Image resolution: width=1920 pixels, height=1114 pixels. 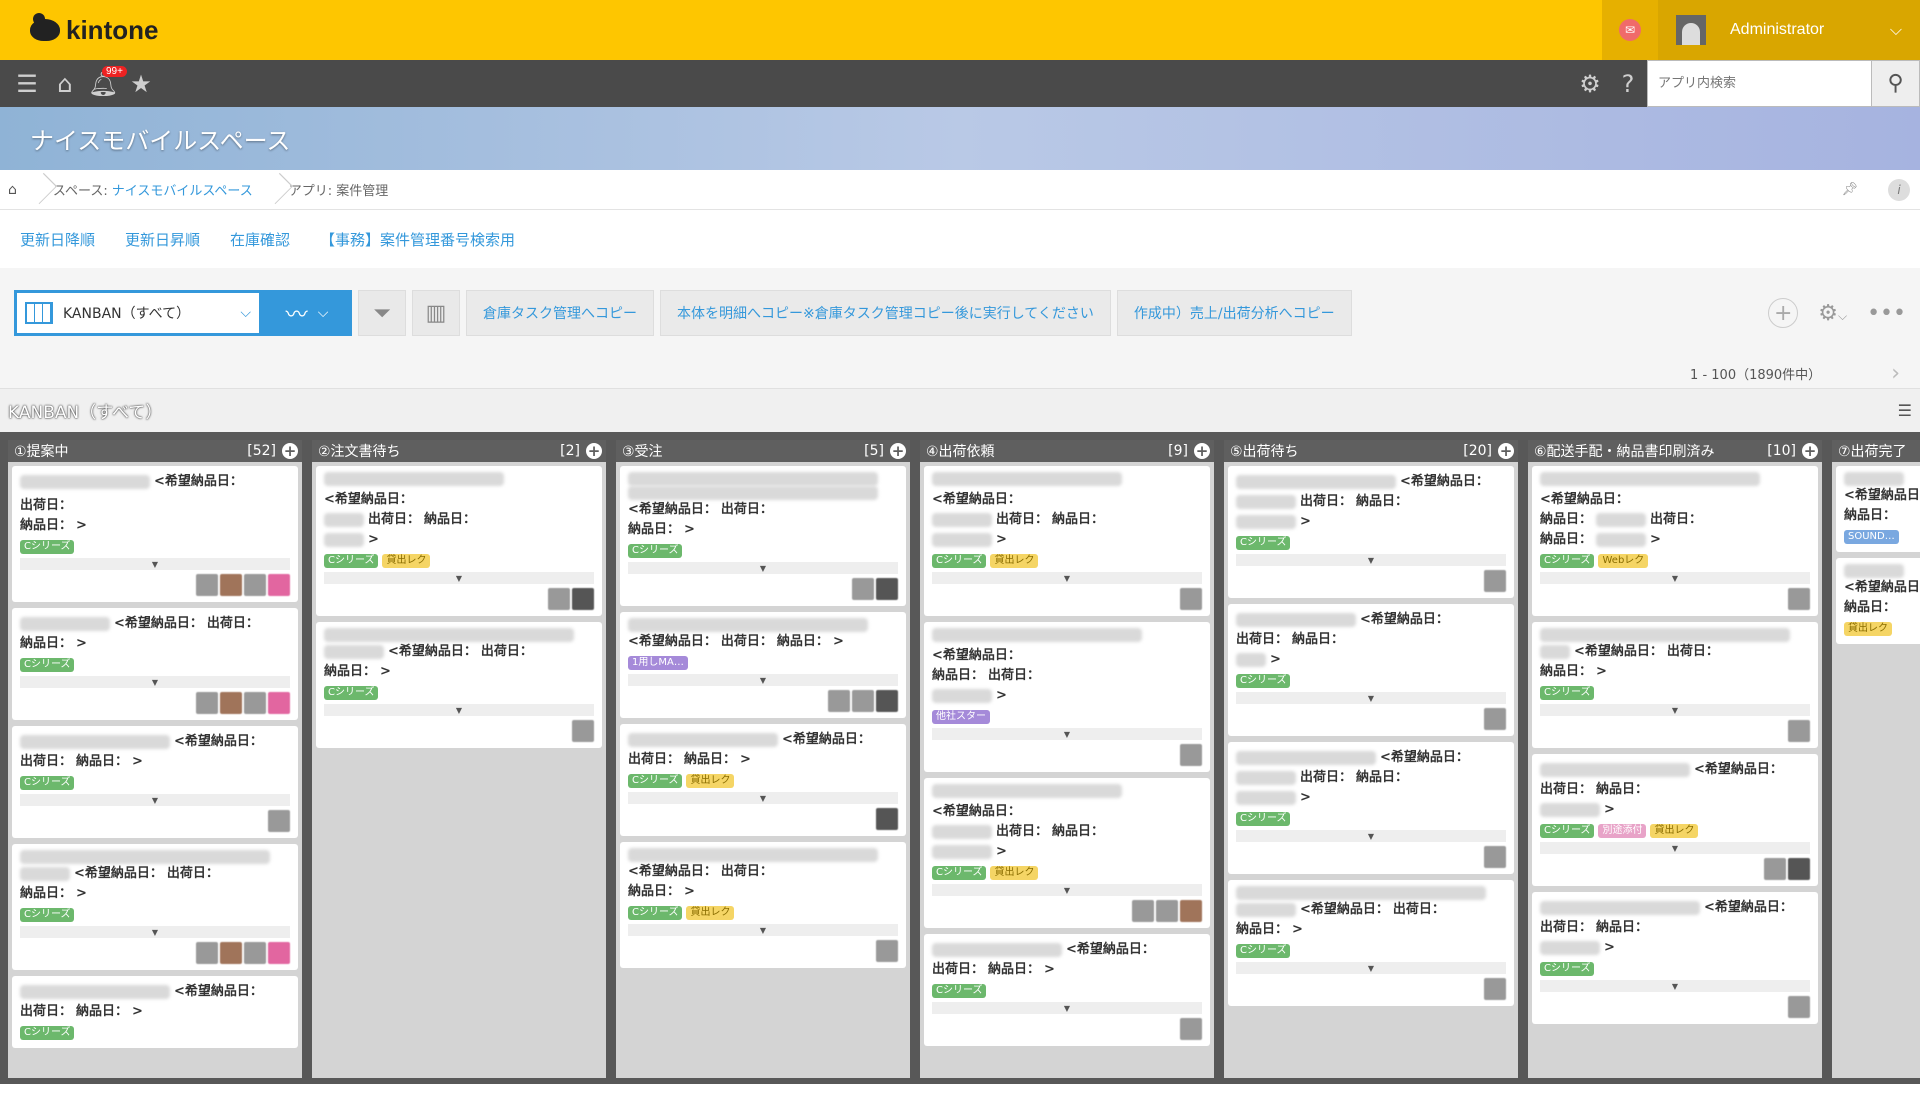 I want to click on column-header: ④出荷依頼 [9] +, so click(x=1067, y=451).